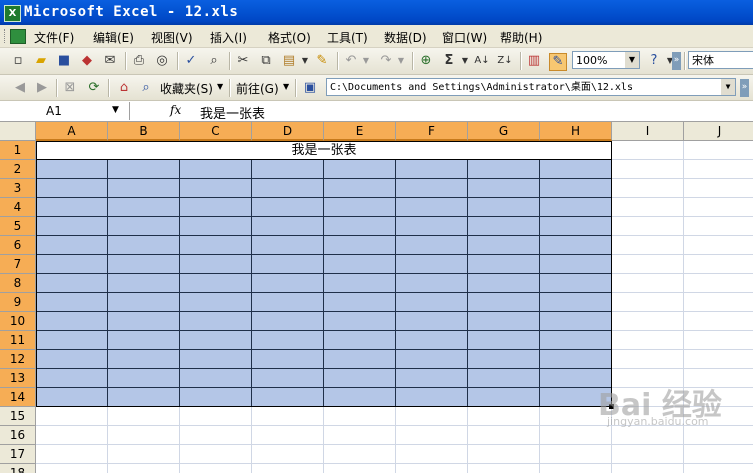  I want to click on cell-e6, so click(360, 245).